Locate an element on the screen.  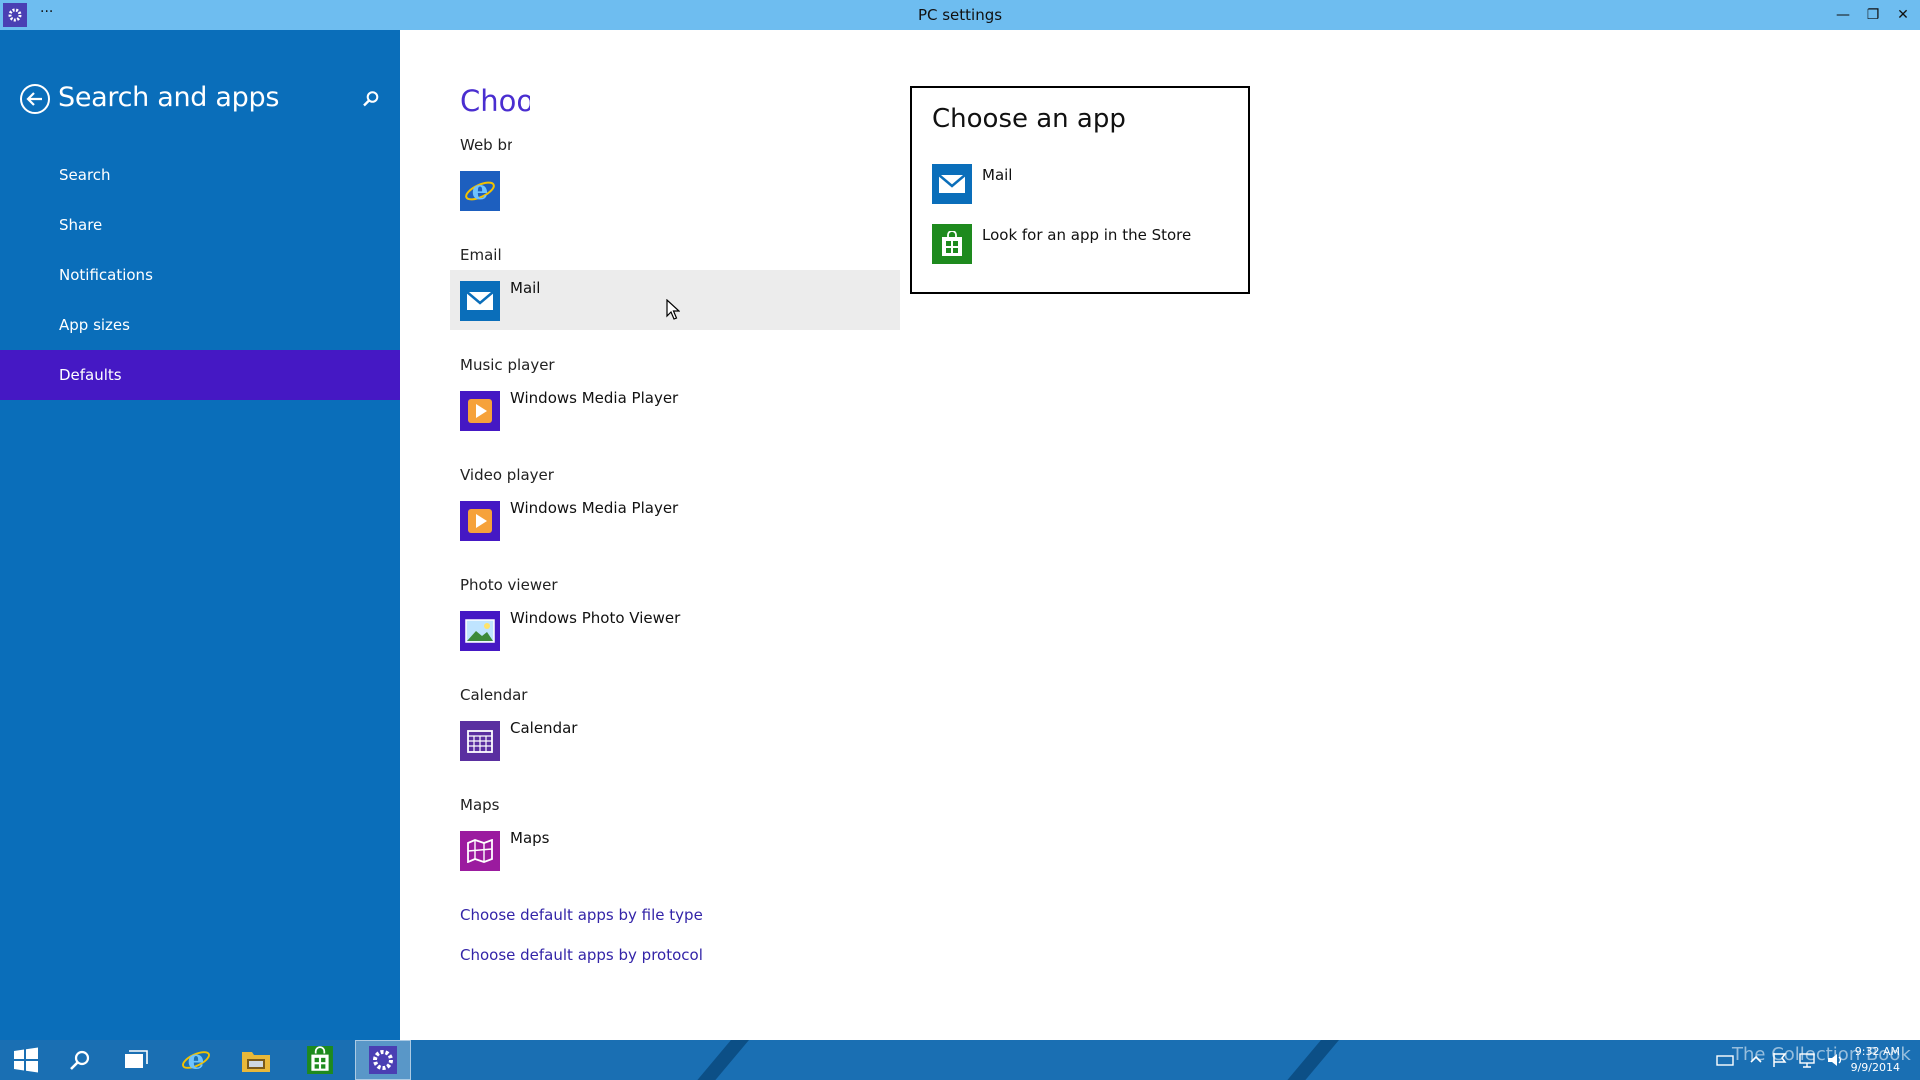
section-label-photo-viewer: Photo viewer is located at coordinates (509, 585).